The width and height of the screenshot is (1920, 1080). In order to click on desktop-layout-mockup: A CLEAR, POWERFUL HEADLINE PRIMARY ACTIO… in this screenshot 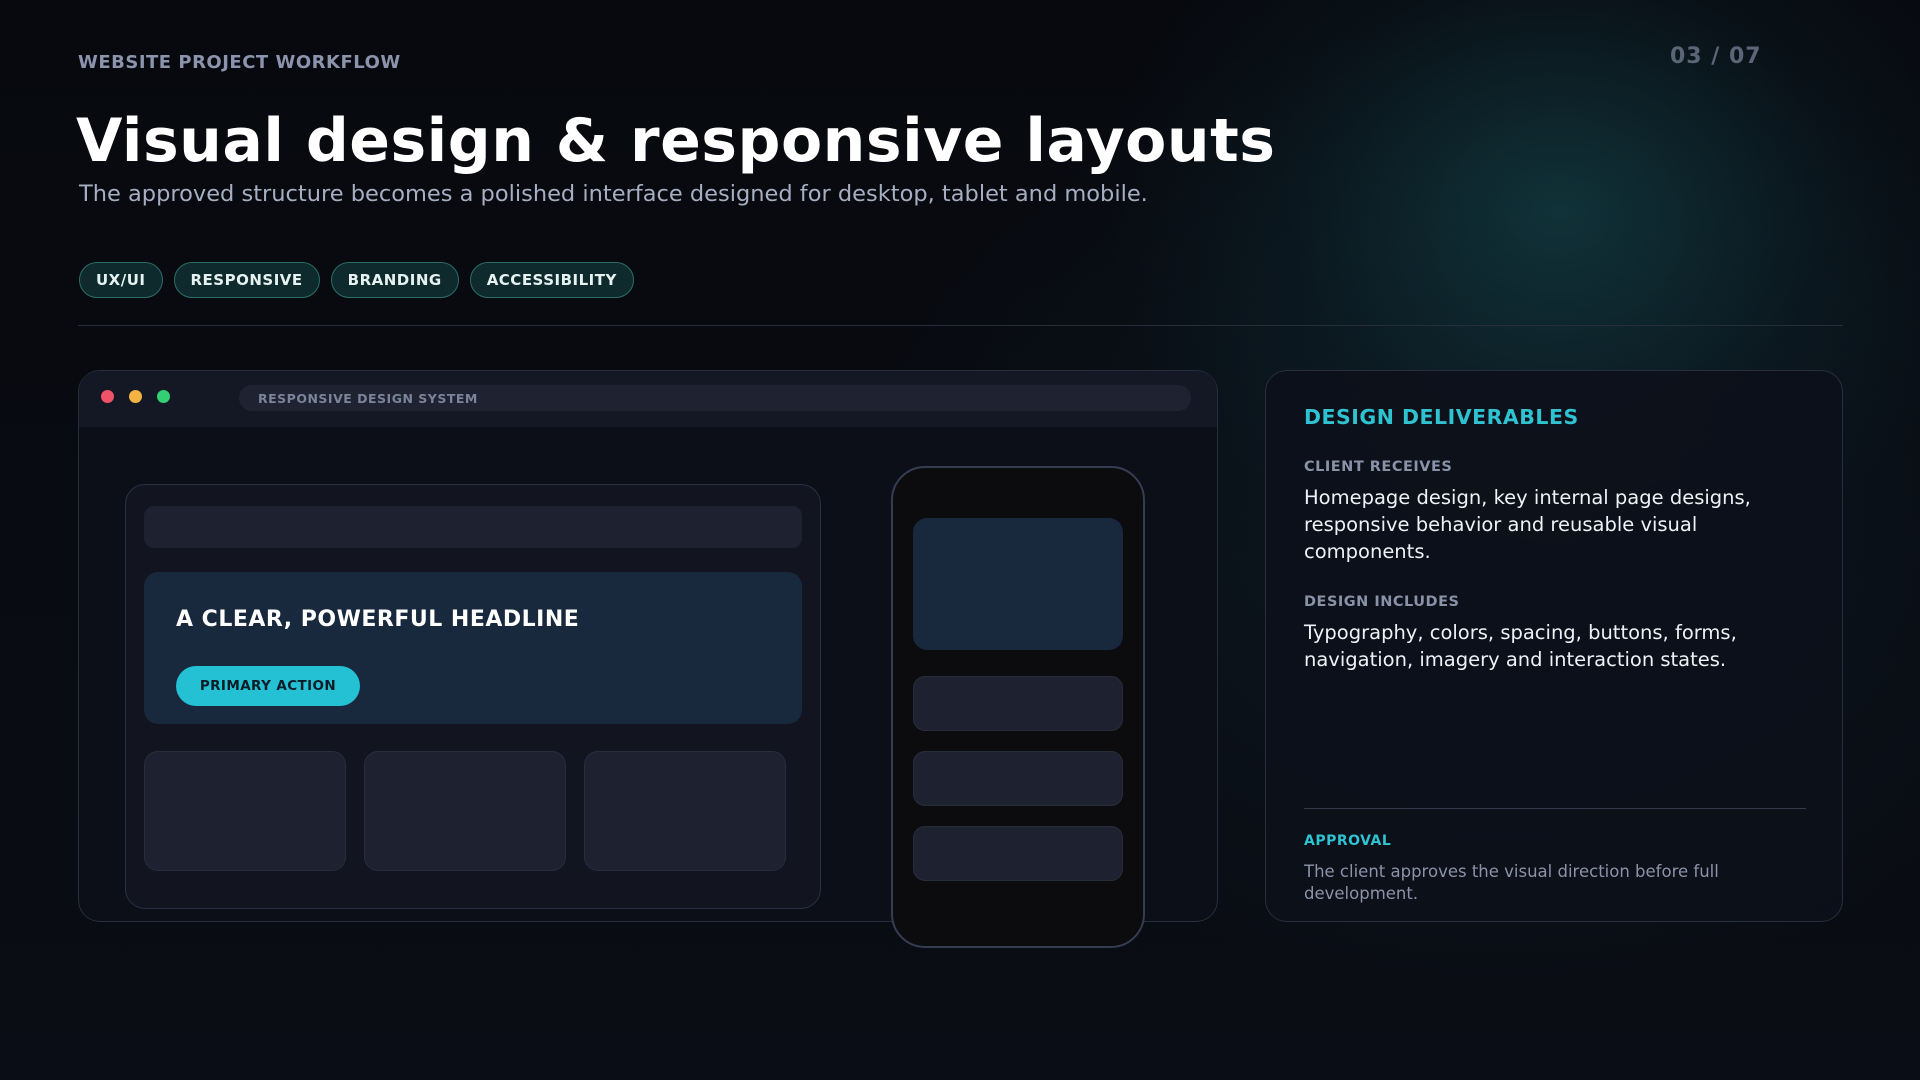, I will do `click(473, 696)`.